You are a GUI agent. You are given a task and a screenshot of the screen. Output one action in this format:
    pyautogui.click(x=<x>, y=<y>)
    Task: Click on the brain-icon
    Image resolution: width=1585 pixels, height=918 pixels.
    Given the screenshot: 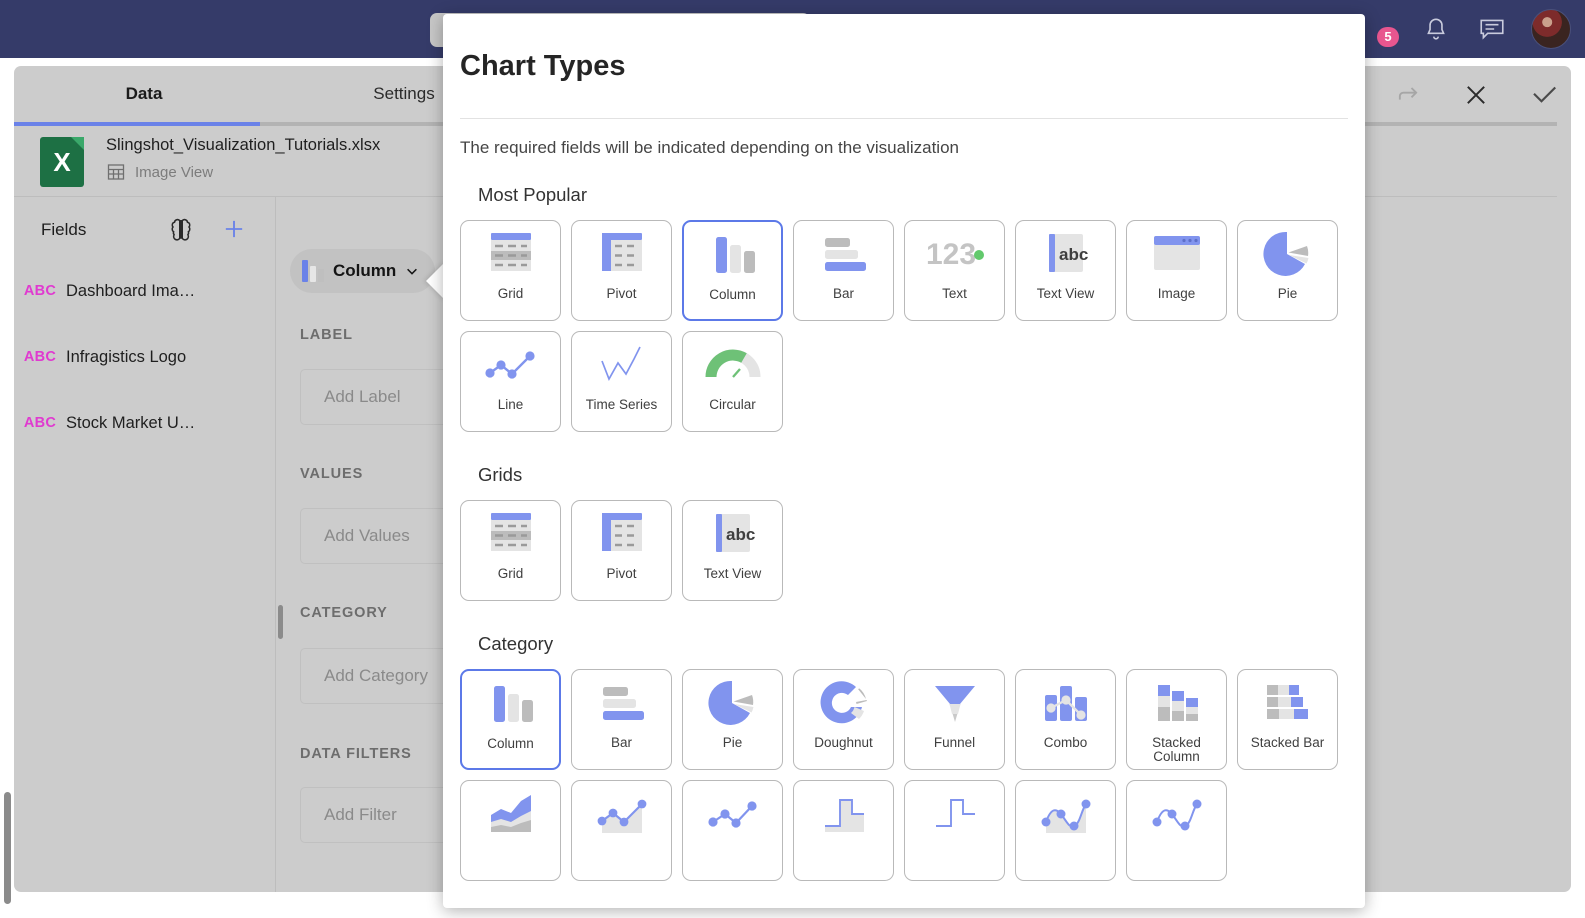 What is the action you would take?
    pyautogui.click(x=181, y=230)
    